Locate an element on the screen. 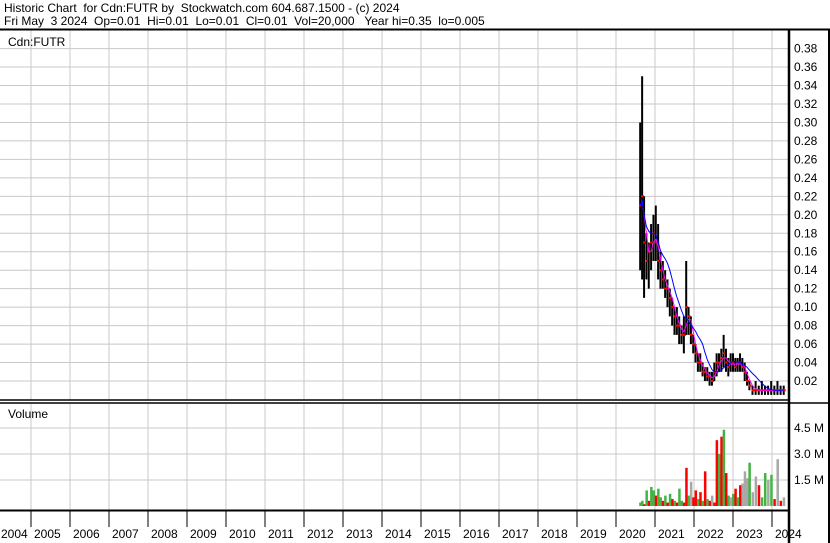 Image resolution: width=830 pixels, height=543 pixels. price-tick-label: 0.04 is located at coordinates (806, 363).